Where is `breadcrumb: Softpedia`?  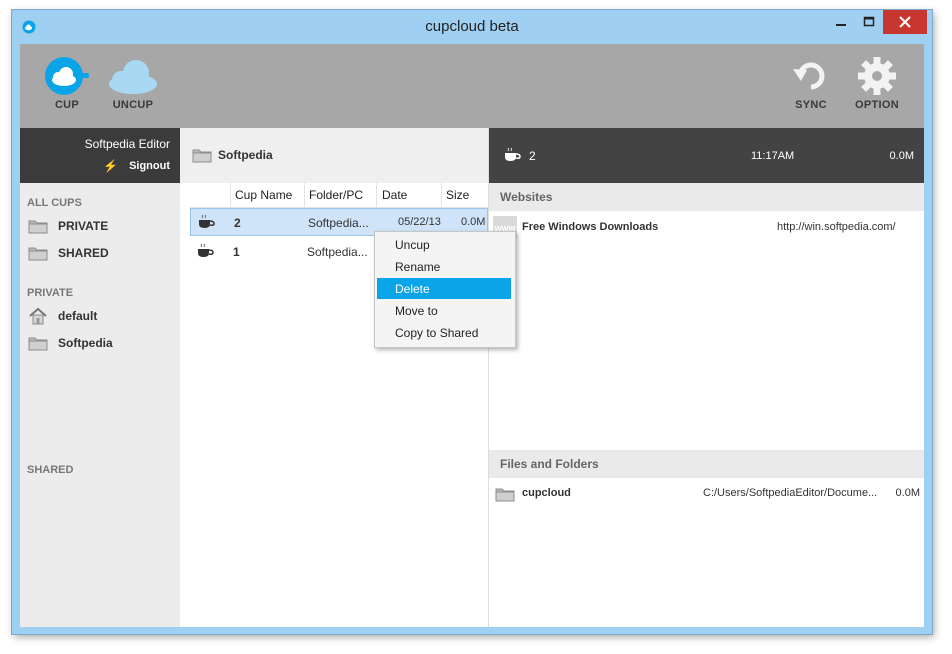 breadcrumb: Softpedia is located at coordinates (334, 155).